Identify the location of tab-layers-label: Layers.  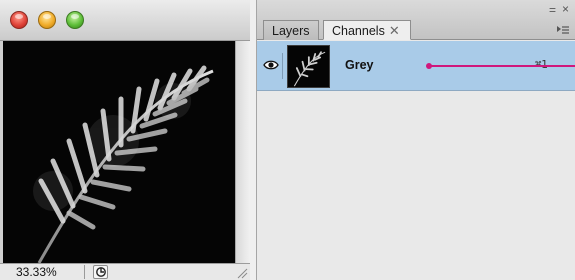
(291, 31).